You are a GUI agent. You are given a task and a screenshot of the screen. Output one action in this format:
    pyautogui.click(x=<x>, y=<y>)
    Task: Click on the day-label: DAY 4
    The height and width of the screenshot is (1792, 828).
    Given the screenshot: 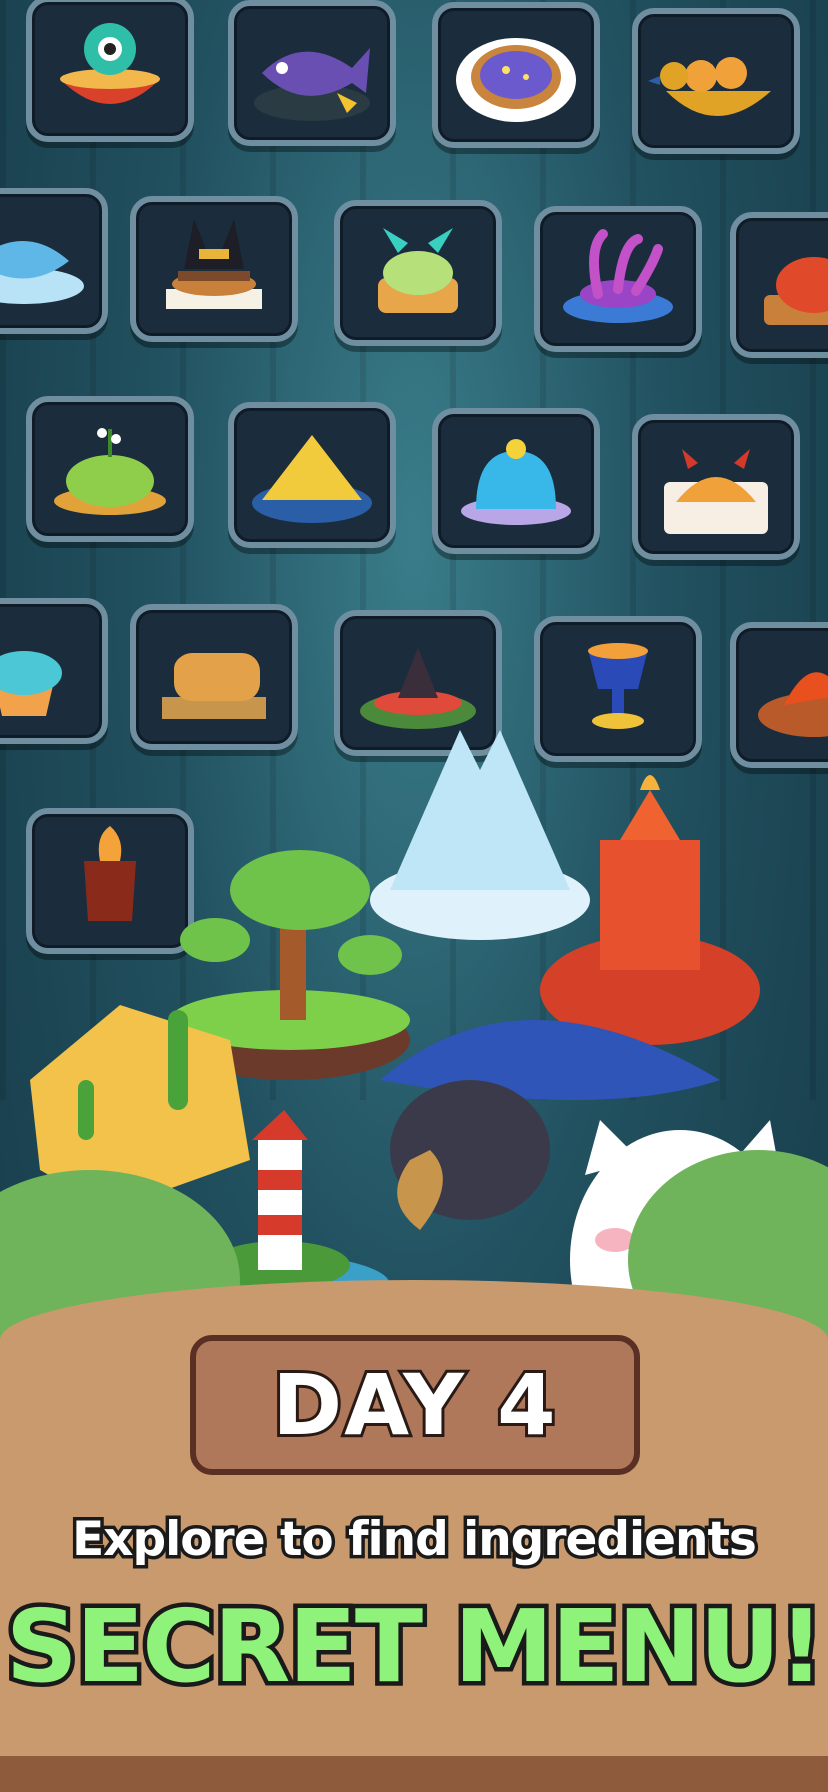 What is the action you would take?
    pyautogui.click(x=413, y=1405)
    